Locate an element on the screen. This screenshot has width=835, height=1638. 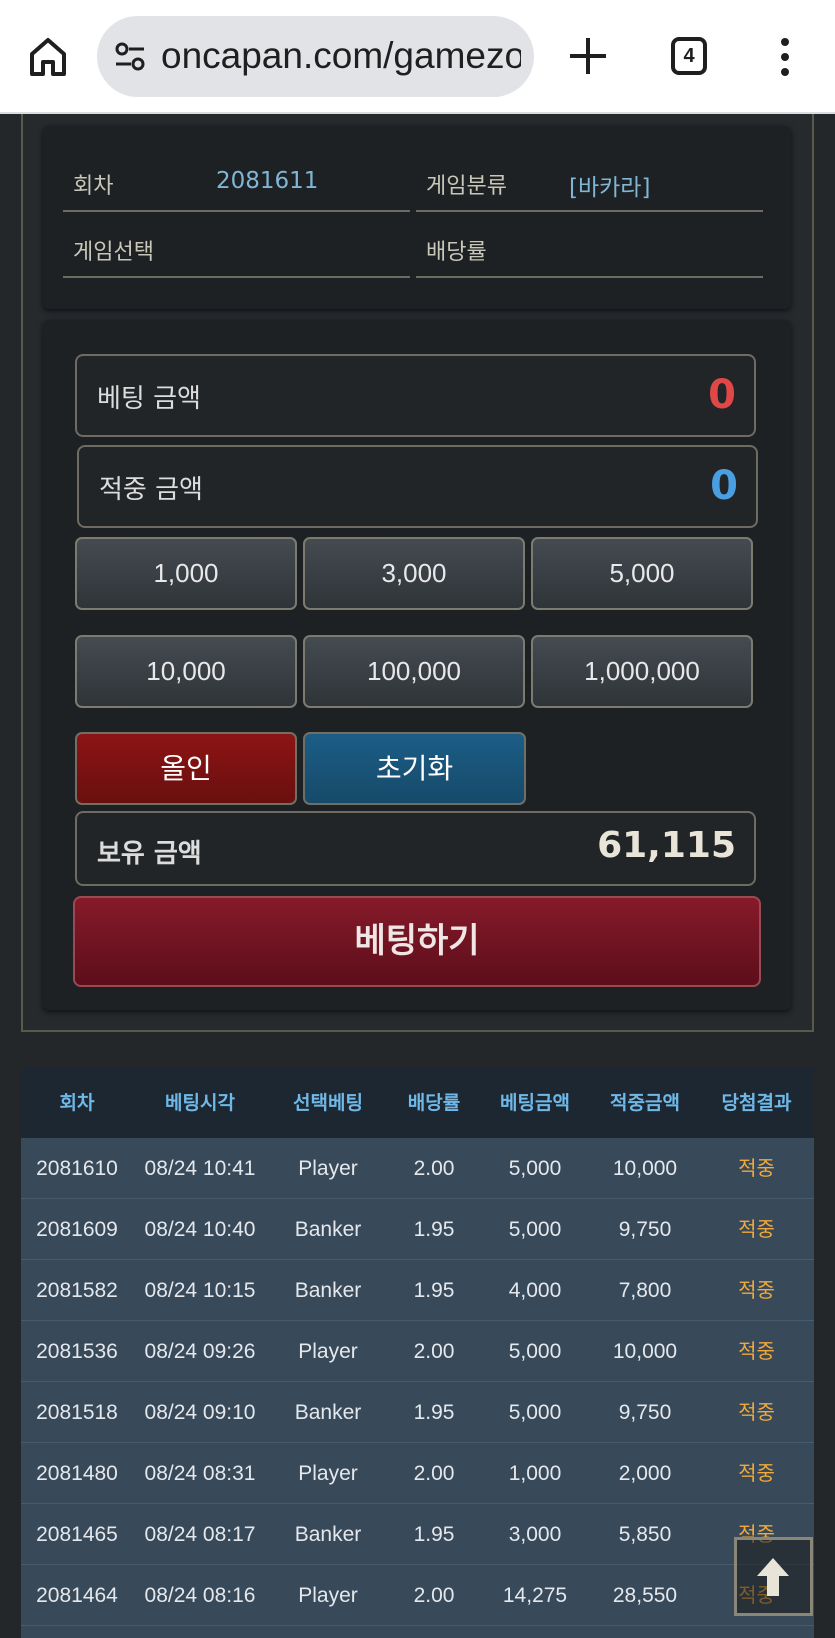
round-cell: 2081518 is located at coordinates (77, 1412).